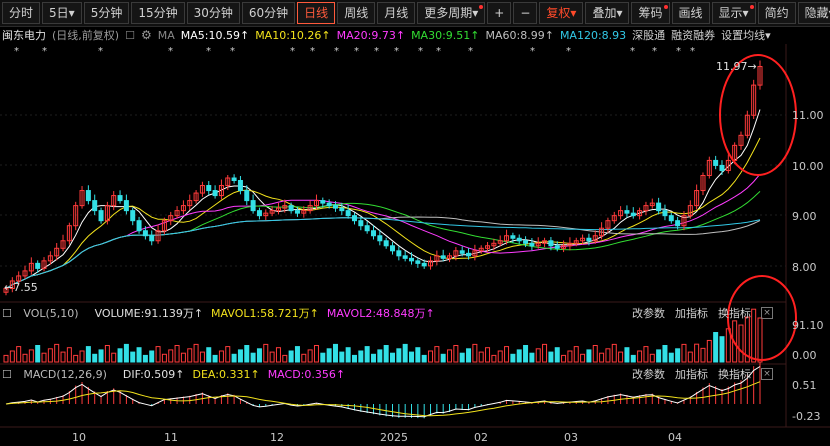 Image resolution: width=830 pixels, height=446 pixels. I want to click on date-tick: 11, so click(171, 437).